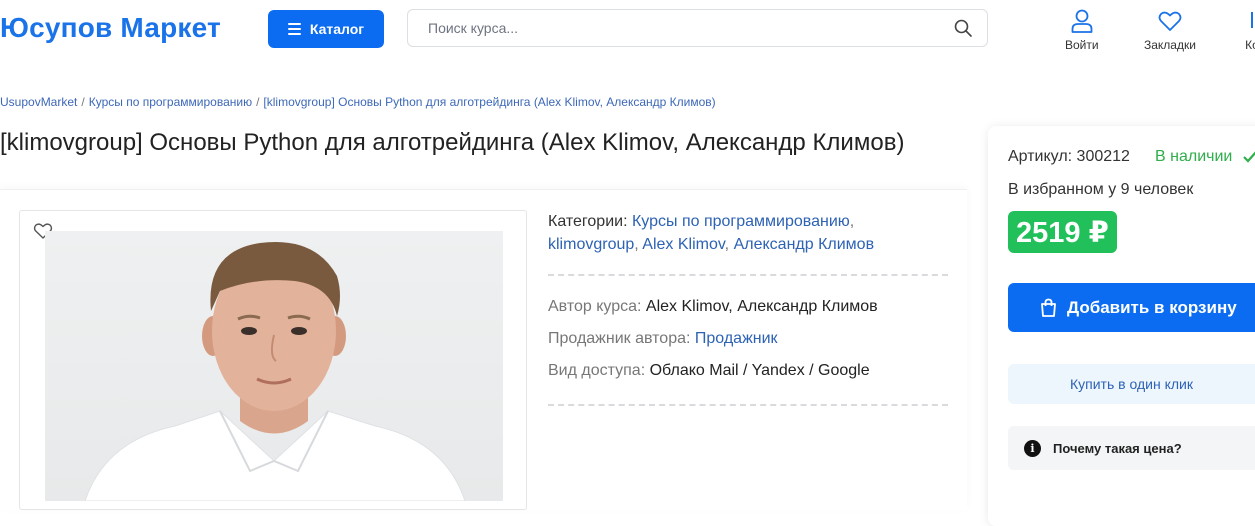 This screenshot has width=1255, height=526. What do you see at coordinates (683, 244) in the screenshot?
I see `category-link: Alex Klimov` at bounding box center [683, 244].